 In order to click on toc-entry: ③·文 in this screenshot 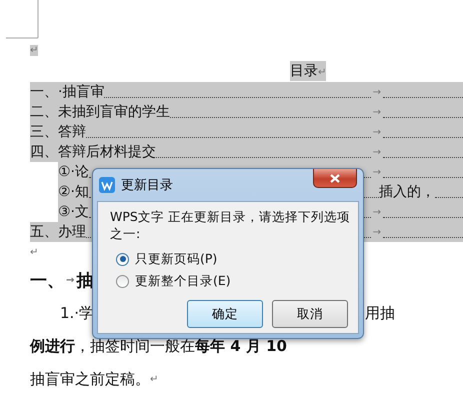, I will do `click(74, 212)`.